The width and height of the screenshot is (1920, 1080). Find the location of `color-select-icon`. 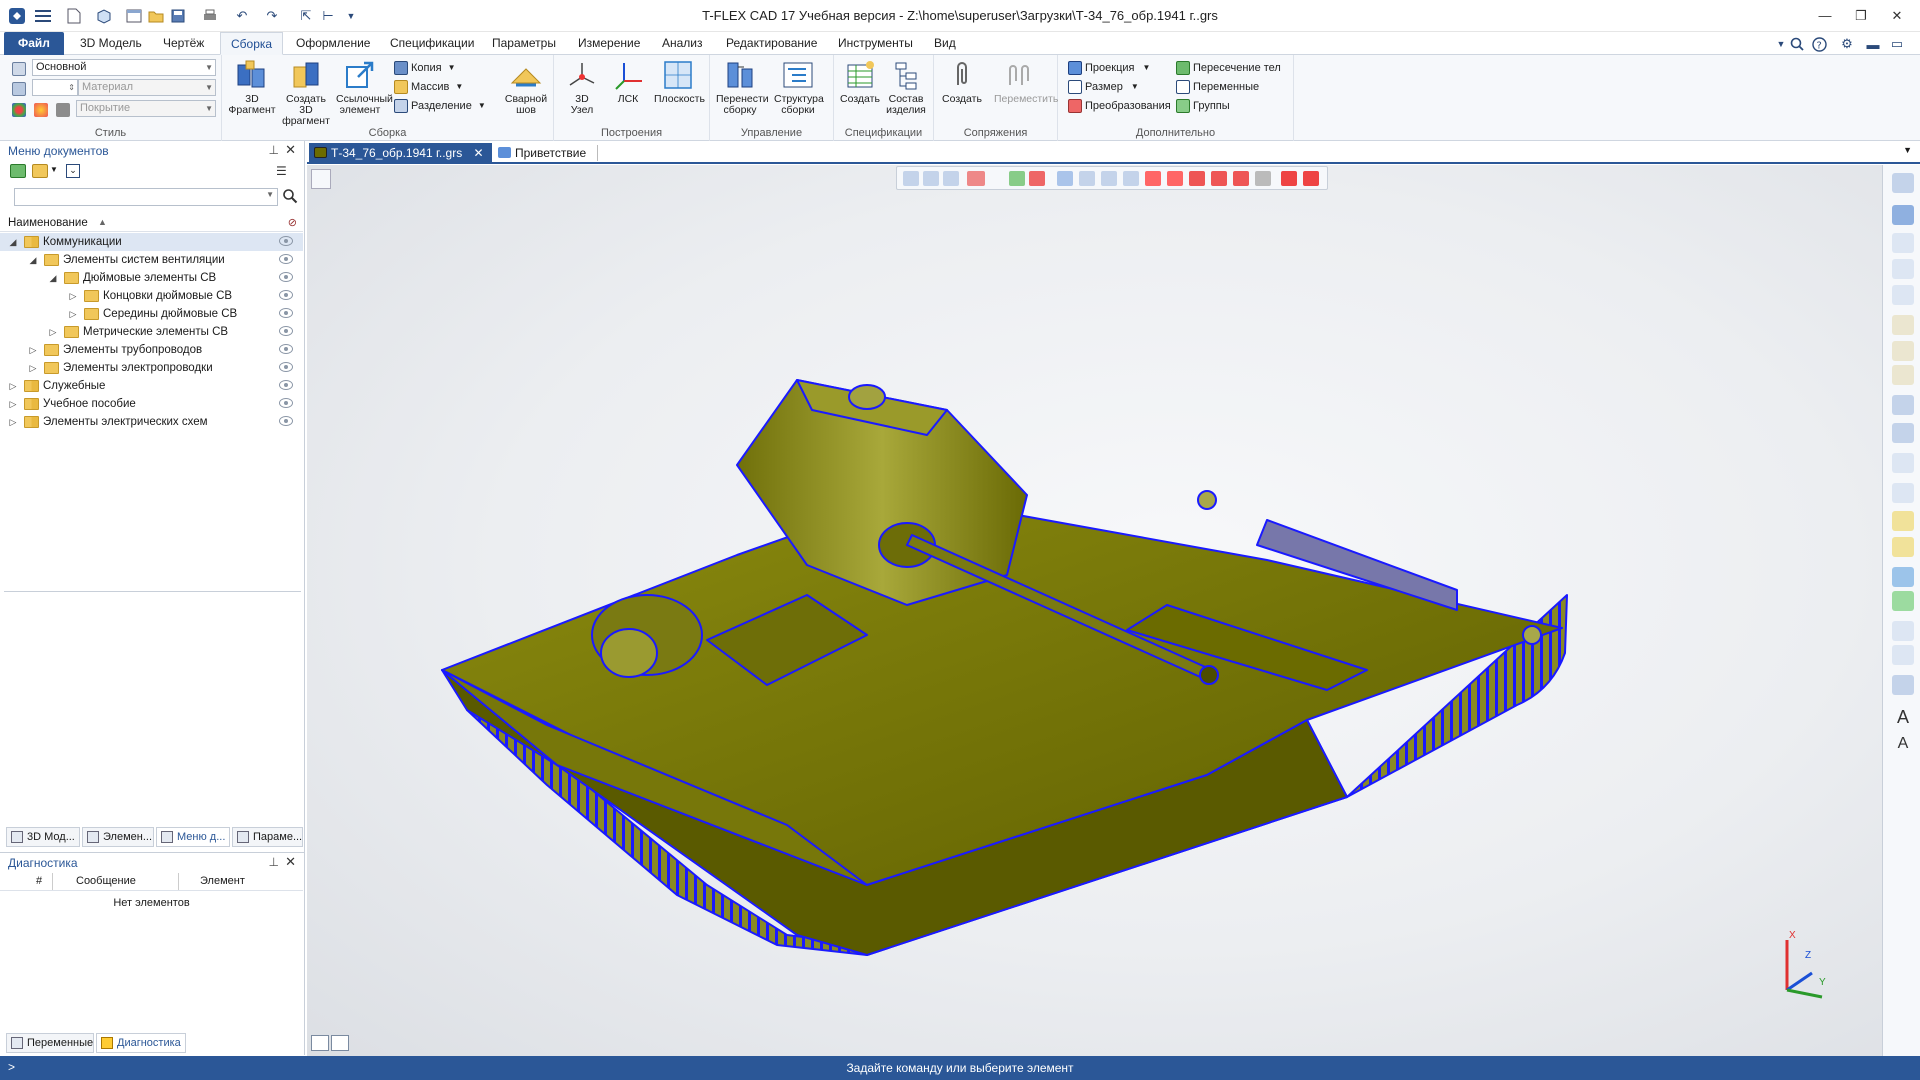

color-select-icon is located at coordinates (976, 178).